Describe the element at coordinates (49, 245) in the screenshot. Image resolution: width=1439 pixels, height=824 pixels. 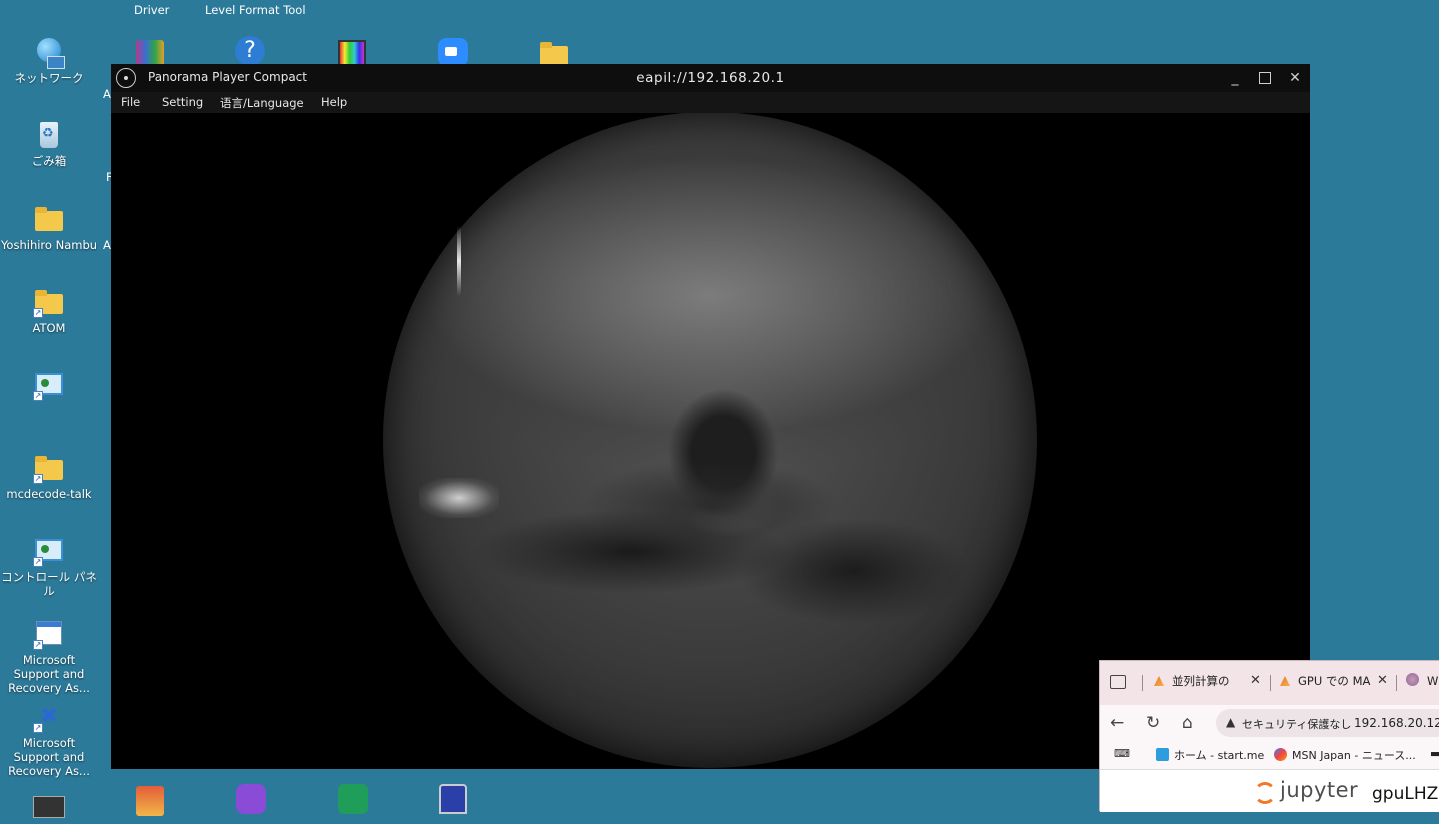
I see `desktop-icon-label: Yoshihiro Nambu` at that location.